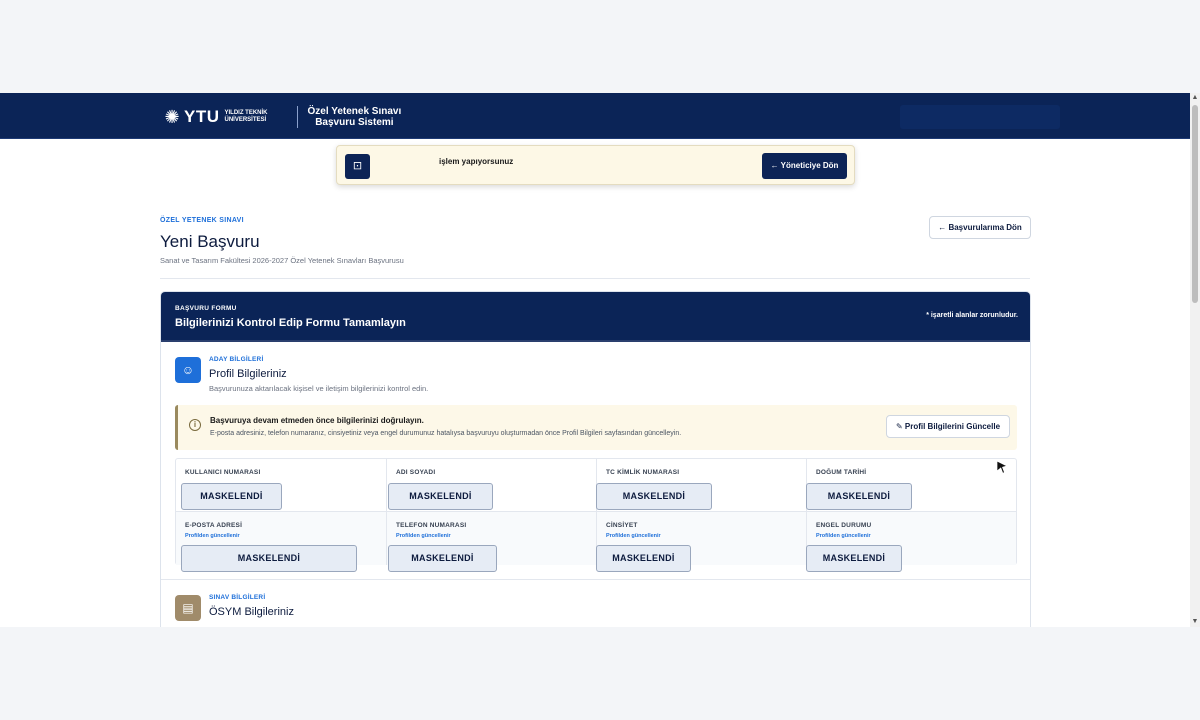 The height and width of the screenshot is (720, 1200). What do you see at coordinates (195, 425) in the screenshot?
I see `info-icon: i` at bounding box center [195, 425].